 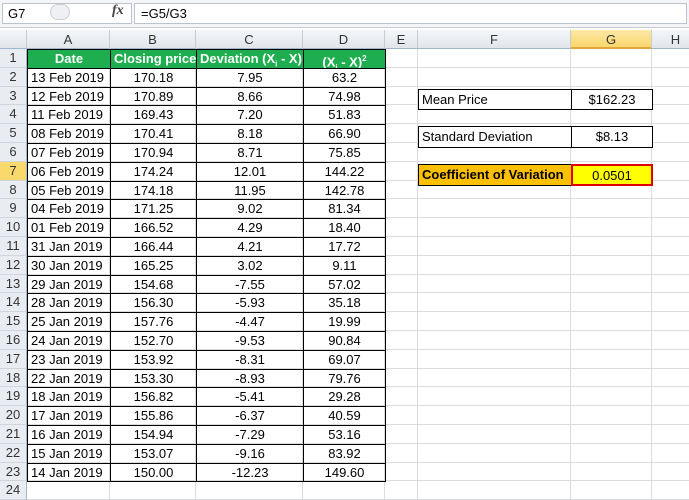 I want to click on cell-squared-deviation: 66.90, so click(x=344, y=134).